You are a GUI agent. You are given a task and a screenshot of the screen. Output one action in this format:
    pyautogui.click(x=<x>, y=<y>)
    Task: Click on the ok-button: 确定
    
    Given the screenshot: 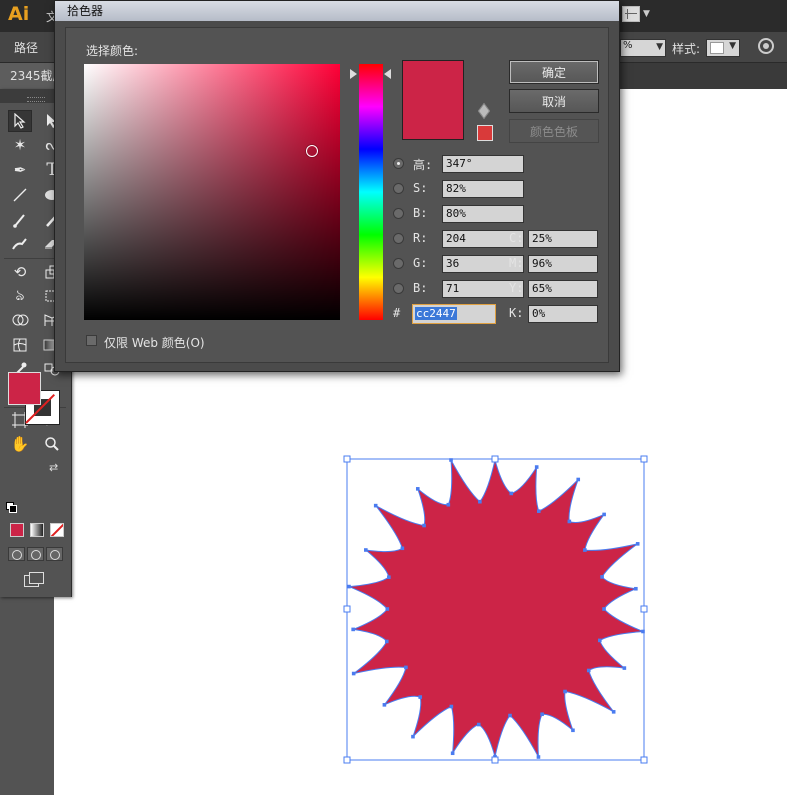 What is the action you would take?
    pyautogui.click(x=554, y=72)
    